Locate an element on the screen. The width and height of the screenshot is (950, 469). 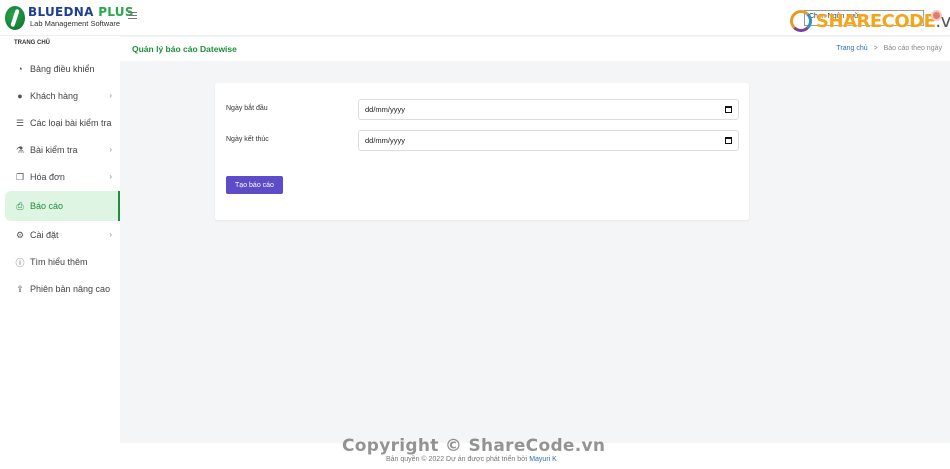
invoice-icon: ❐ is located at coordinates (20, 176).